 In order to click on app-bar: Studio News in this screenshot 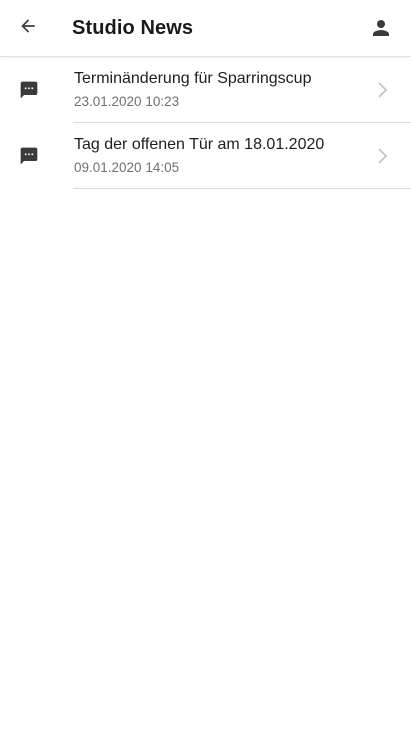, I will do `click(205, 28)`.